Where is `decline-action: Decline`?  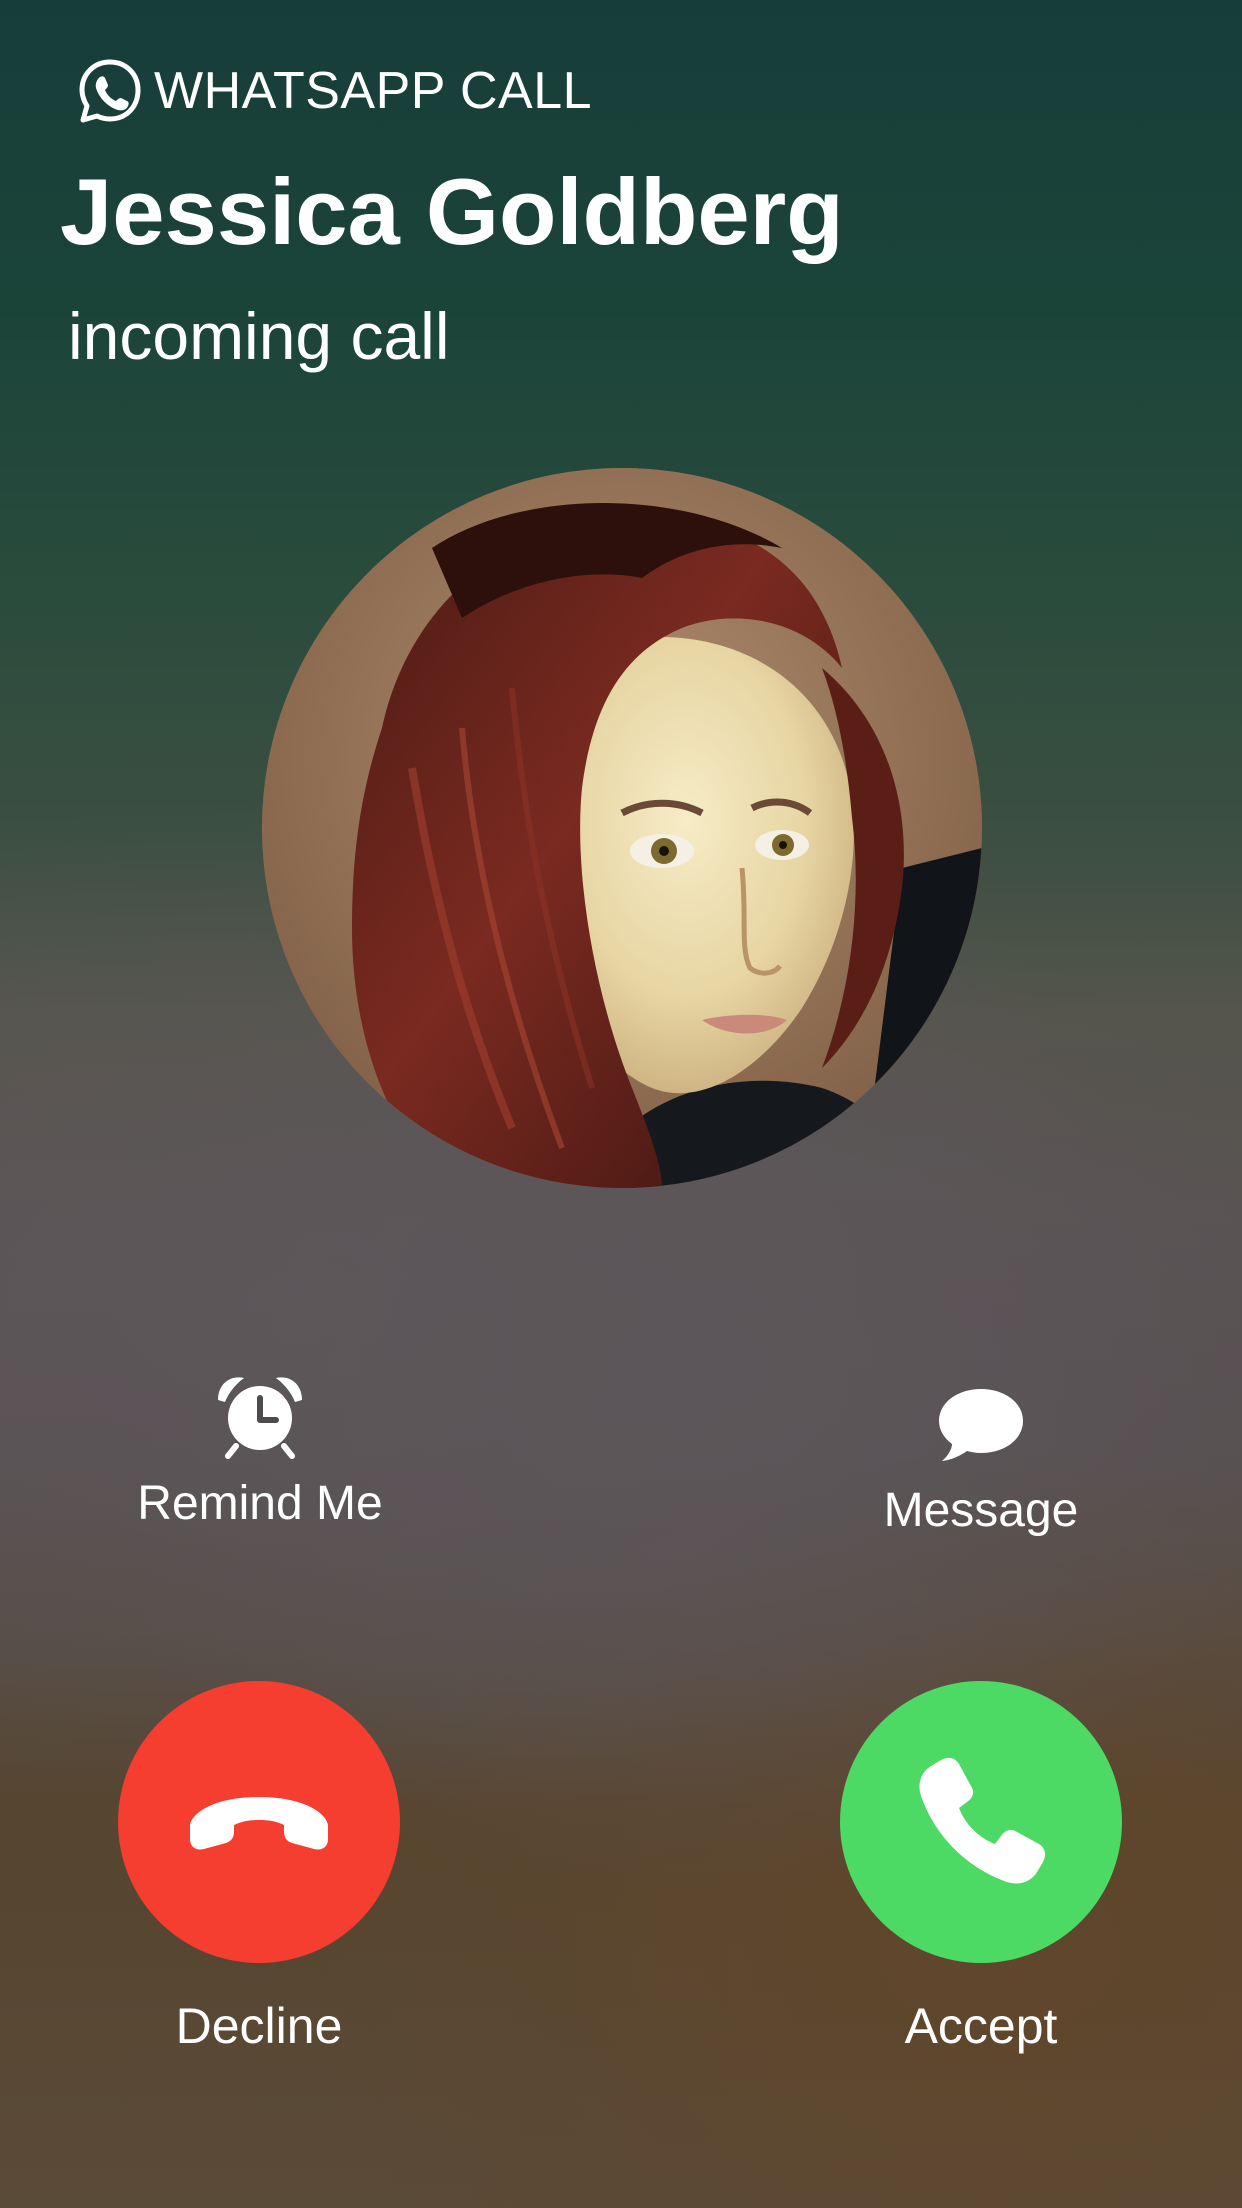 decline-action: Decline is located at coordinates (259, 1867).